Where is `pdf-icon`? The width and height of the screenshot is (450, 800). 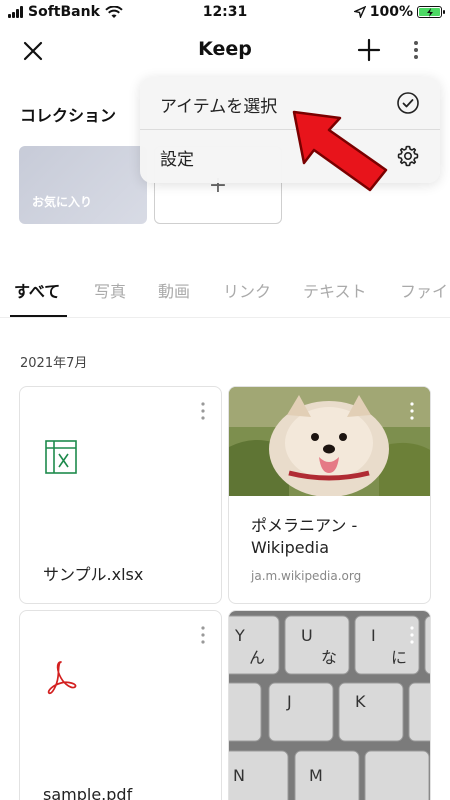
pdf-icon is located at coordinates (62, 678).